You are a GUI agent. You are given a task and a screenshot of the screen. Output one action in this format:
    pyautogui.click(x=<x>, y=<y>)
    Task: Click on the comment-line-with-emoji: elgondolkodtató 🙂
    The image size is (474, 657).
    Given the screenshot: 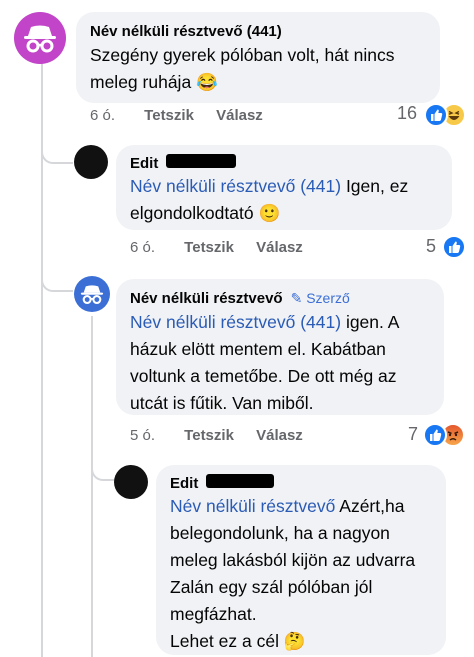 What is the action you would take?
    pyautogui.click(x=205, y=213)
    